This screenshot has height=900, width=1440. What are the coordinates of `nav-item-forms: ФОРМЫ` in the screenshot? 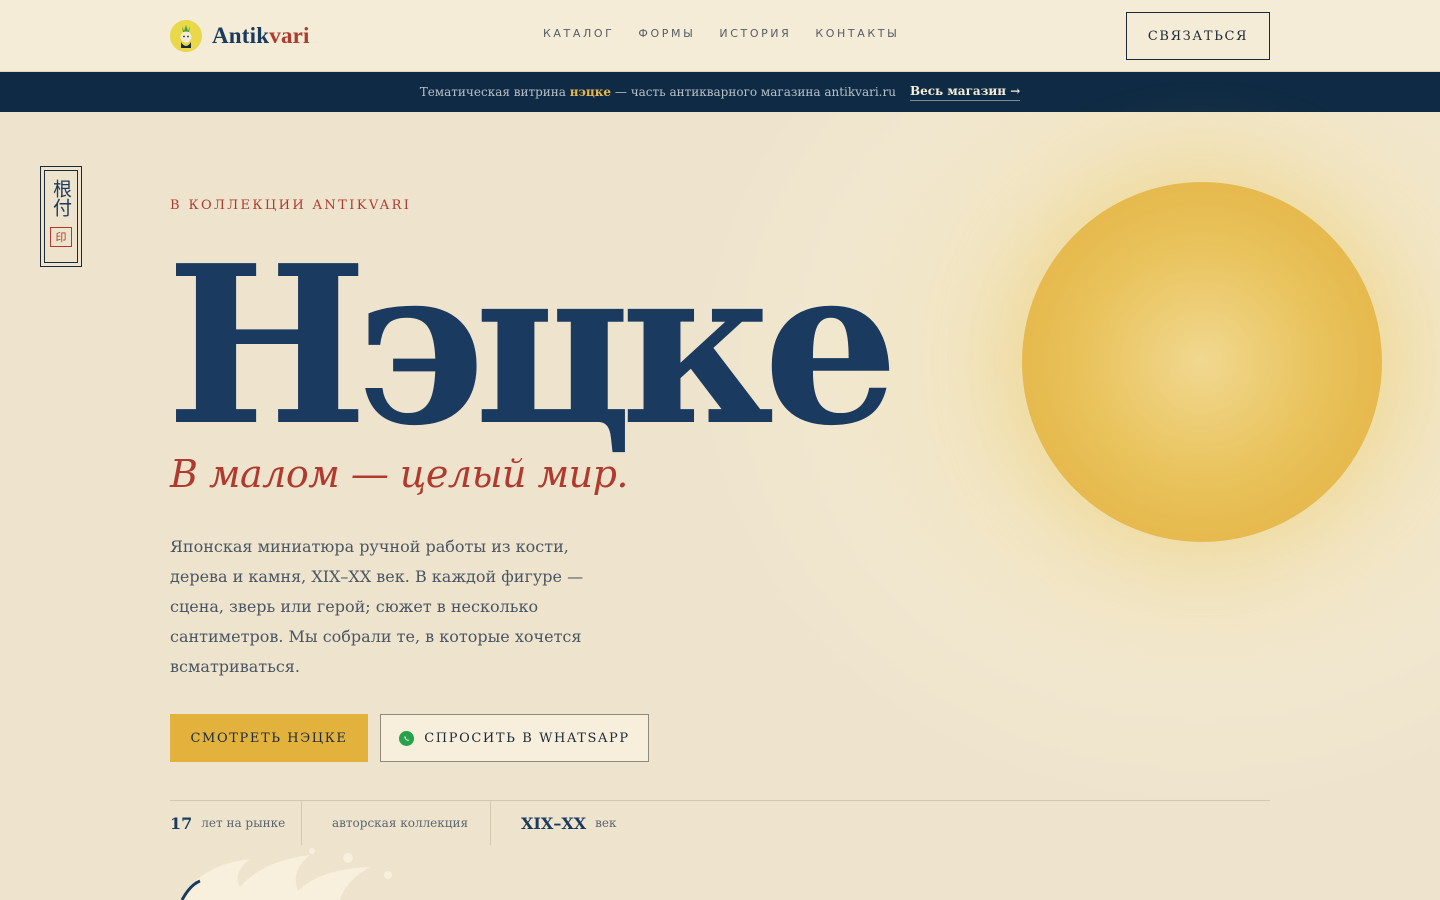 It's located at (666, 33).